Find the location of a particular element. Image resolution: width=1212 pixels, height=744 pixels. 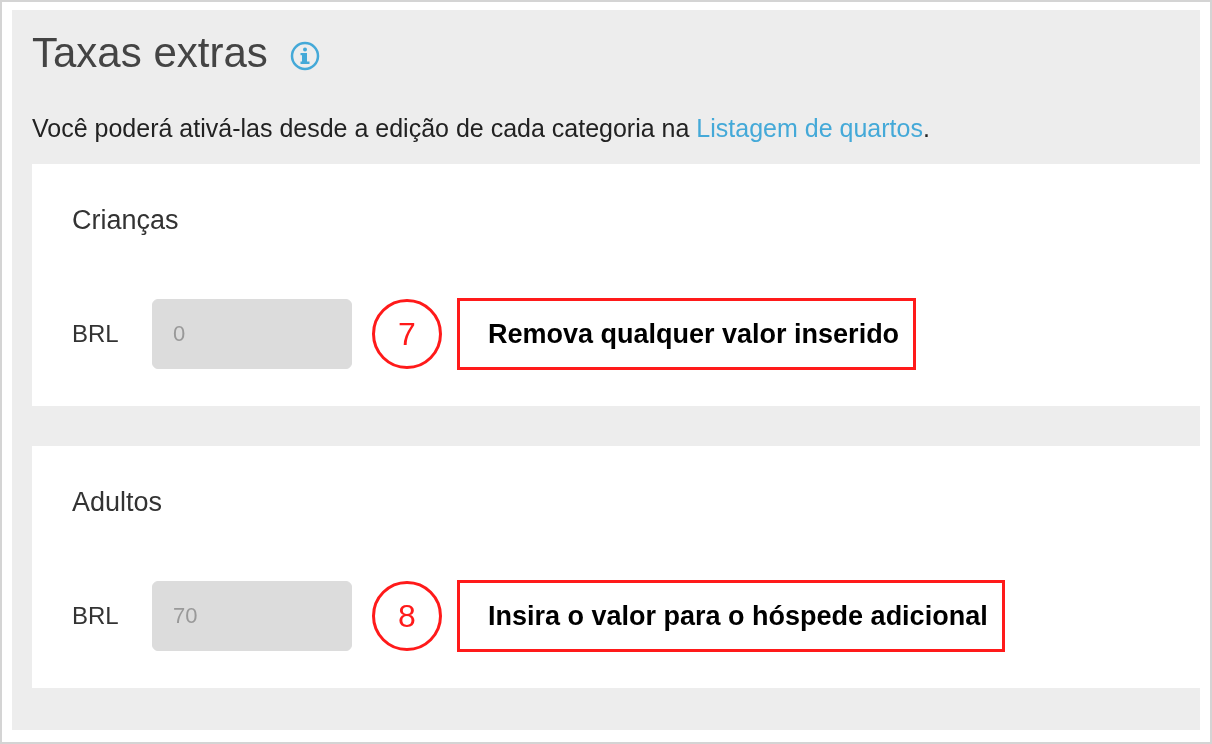

callout-label: Remova qualquer valor inserido is located at coordinates (687, 334).